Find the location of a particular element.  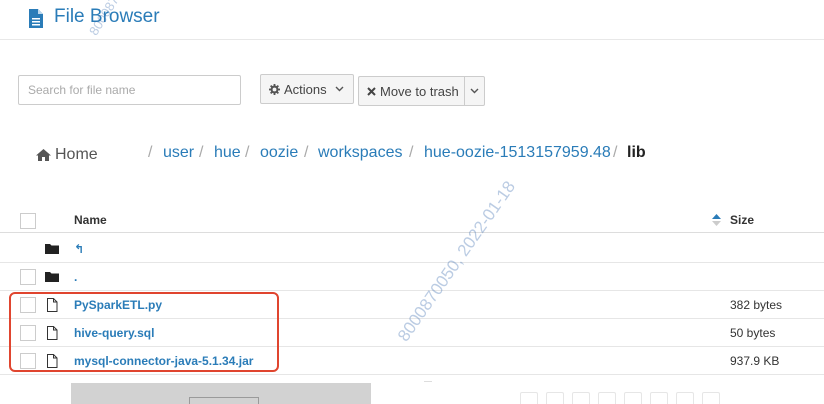

sort-up-icon is located at coordinates (716, 220).